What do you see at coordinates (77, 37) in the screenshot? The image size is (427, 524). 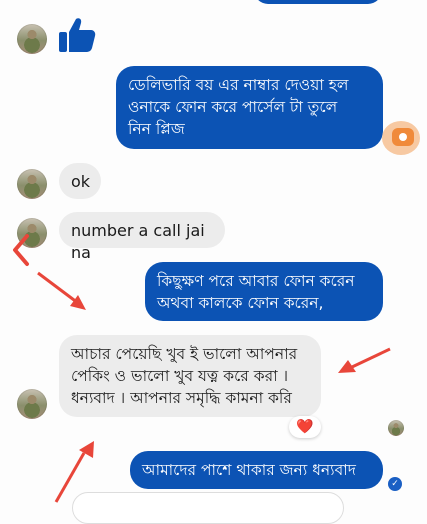 I see `thumbs-up-icon` at bounding box center [77, 37].